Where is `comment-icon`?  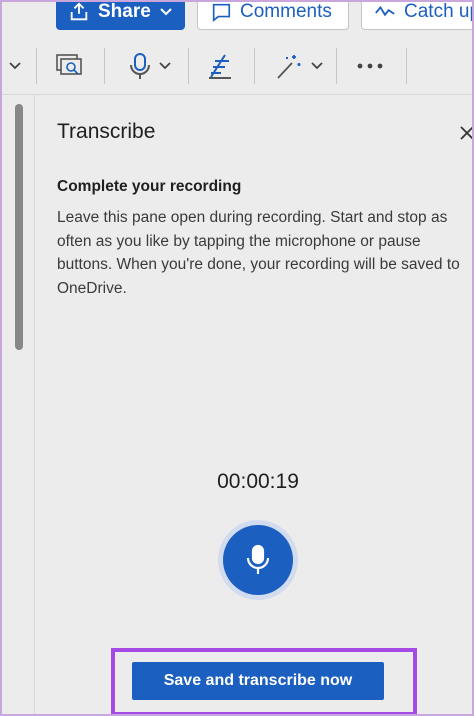
comment-icon is located at coordinates (221, 12).